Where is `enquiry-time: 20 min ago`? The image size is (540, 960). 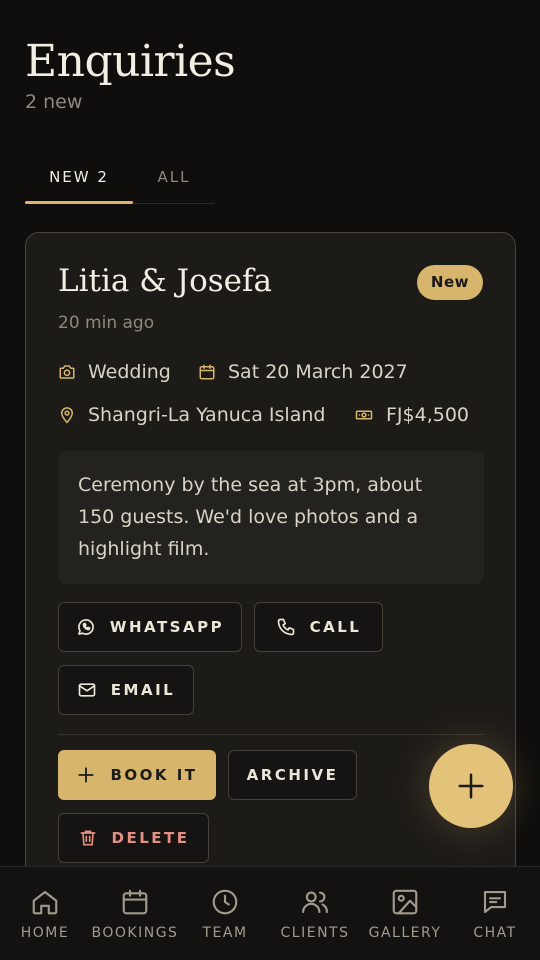 enquiry-time: 20 min ago is located at coordinates (106, 323).